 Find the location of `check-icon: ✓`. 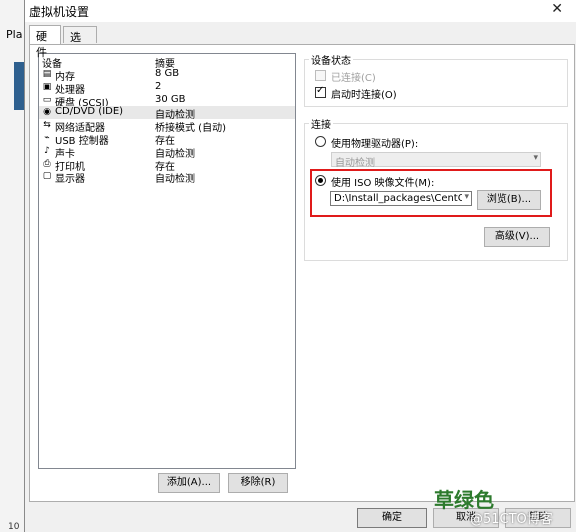

check-icon: ✓ is located at coordinates (320, 90).